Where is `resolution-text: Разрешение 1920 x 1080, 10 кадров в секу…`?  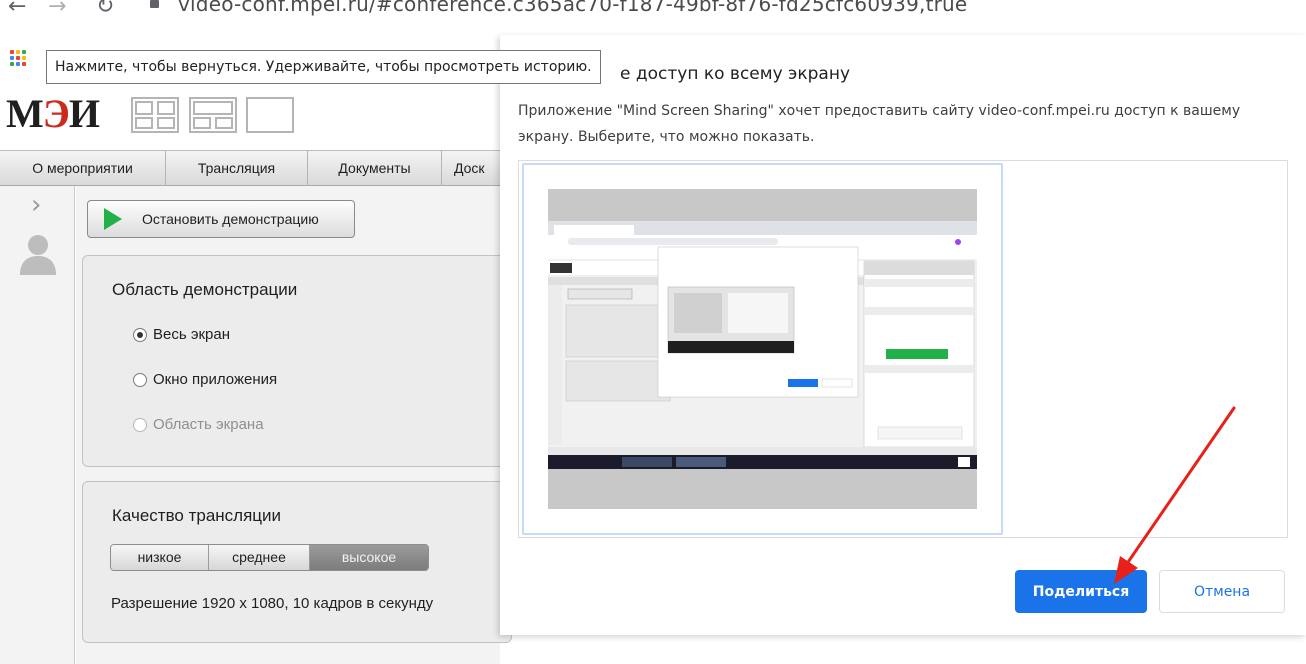 resolution-text: Разрешение 1920 x 1080, 10 кадров в секу… is located at coordinates (272, 603).